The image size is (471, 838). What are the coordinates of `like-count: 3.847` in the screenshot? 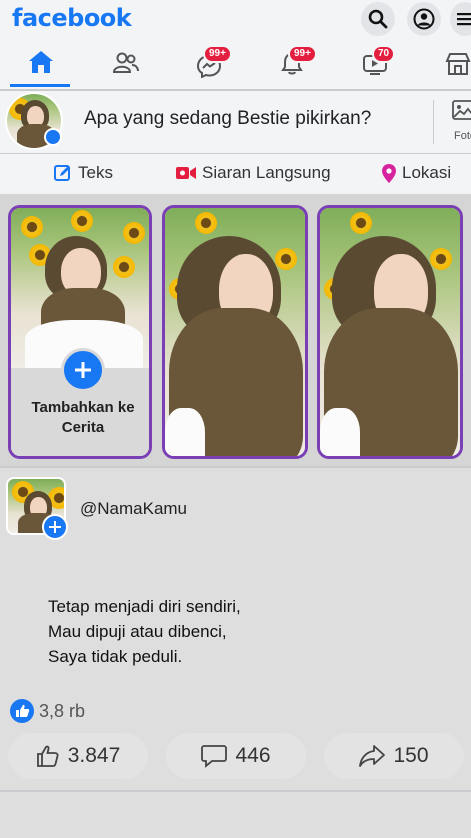 It's located at (94, 755).